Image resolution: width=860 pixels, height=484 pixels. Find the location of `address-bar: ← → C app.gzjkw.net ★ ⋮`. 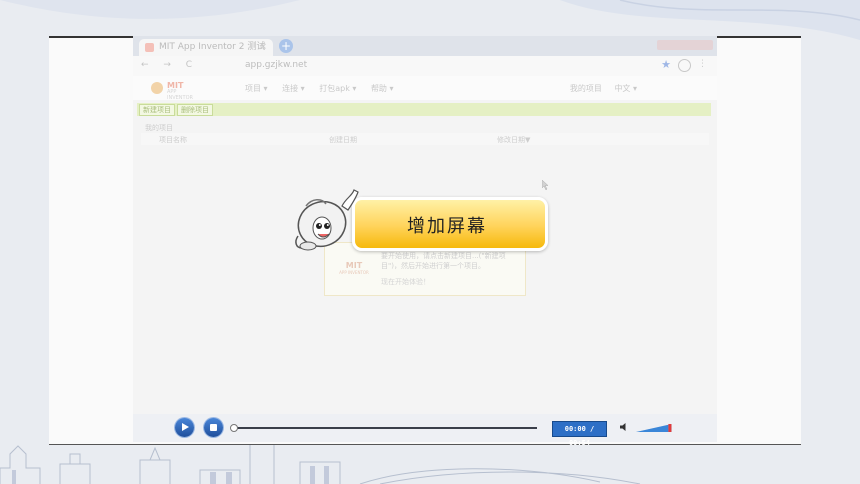

address-bar: ← → C app.gzjkw.net ★ ⋮ is located at coordinates (425, 66).